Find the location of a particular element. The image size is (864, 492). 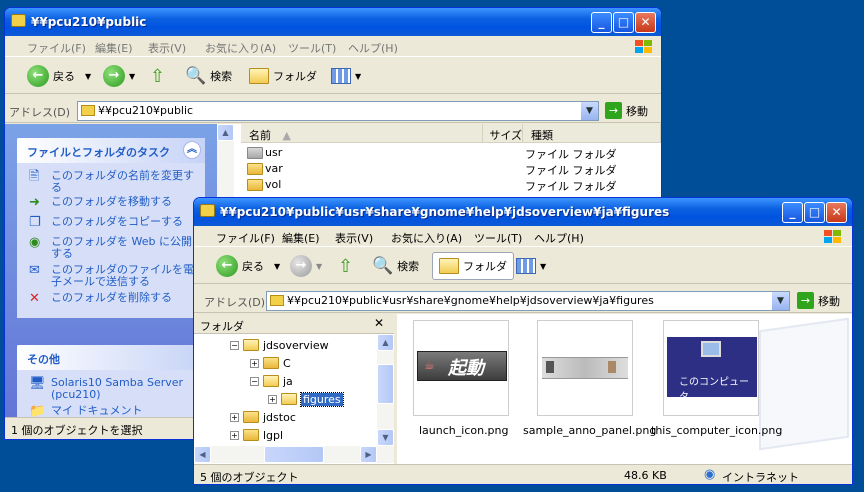

thumbnail-launch-icon: 起動 ☕ launch_icon.png is located at coordinates (461, 380).